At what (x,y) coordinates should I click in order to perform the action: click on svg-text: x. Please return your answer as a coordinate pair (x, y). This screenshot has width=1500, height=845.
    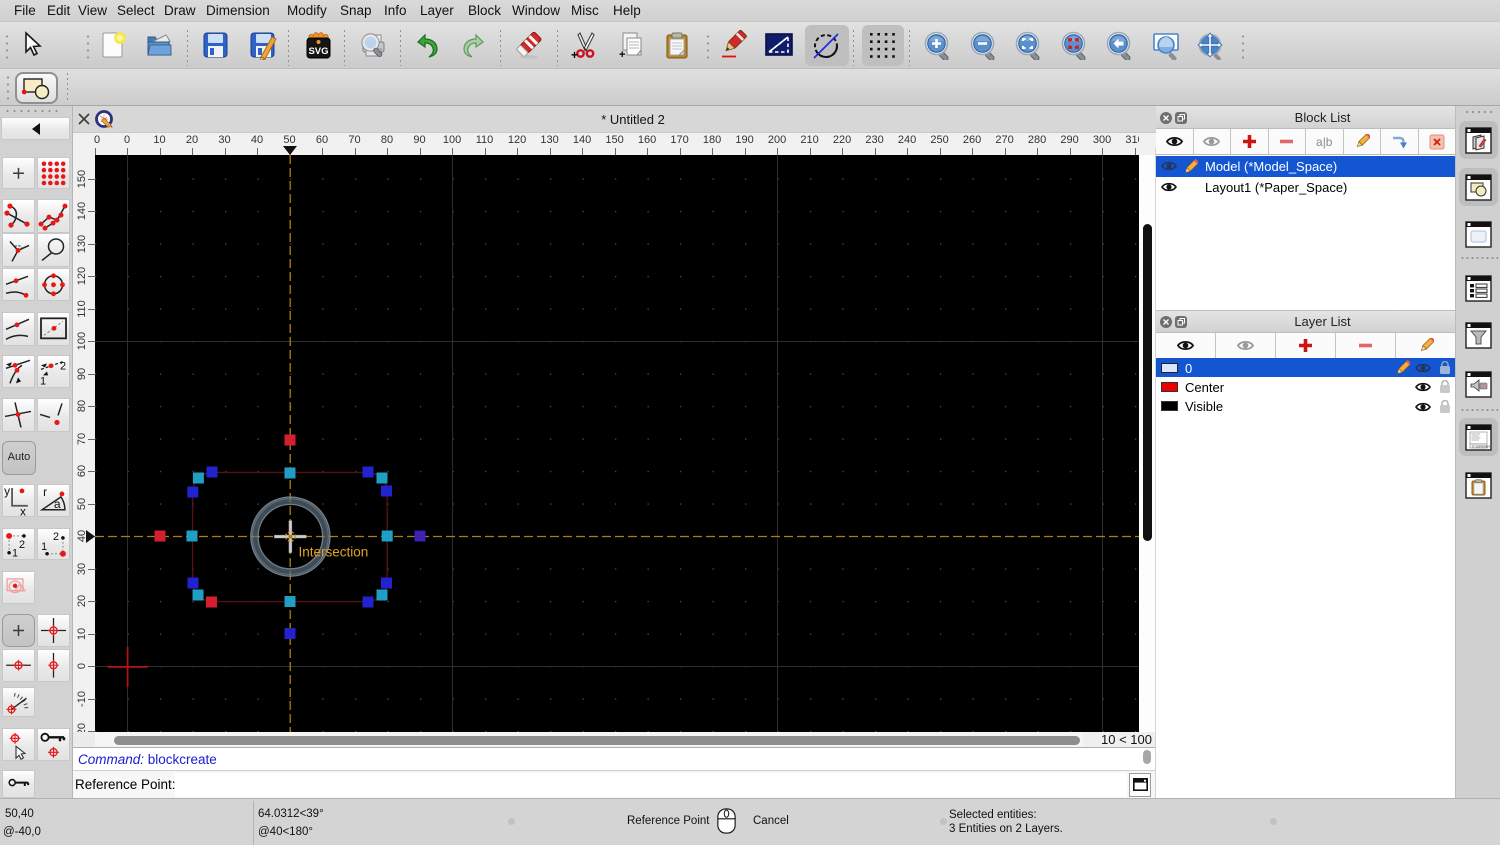
    Looking at the image, I should click on (23, 511).